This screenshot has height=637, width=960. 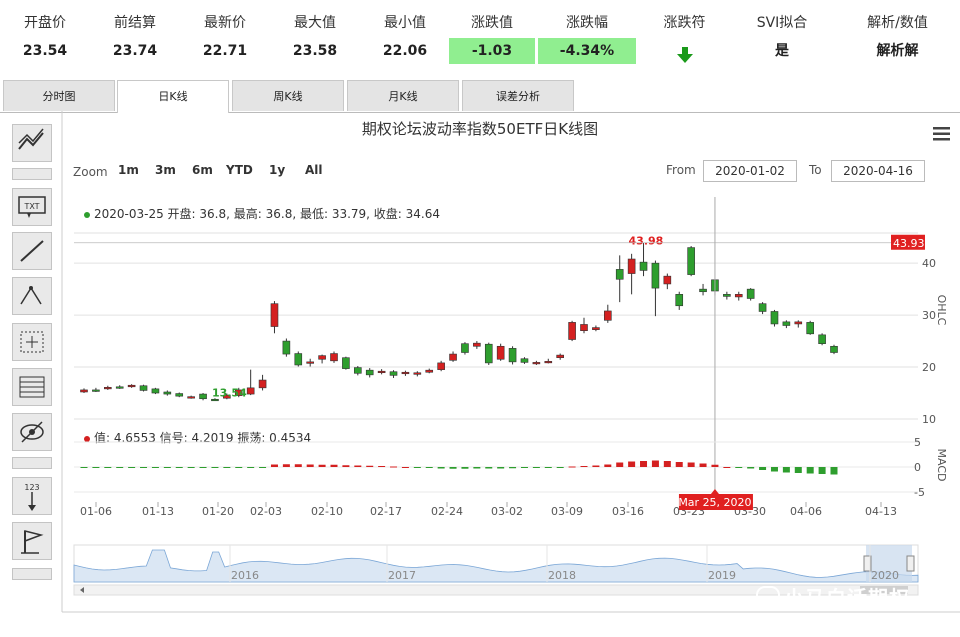 What do you see at coordinates (941, 310) in the screenshot?
I see `y-axis-label: OHLC` at bounding box center [941, 310].